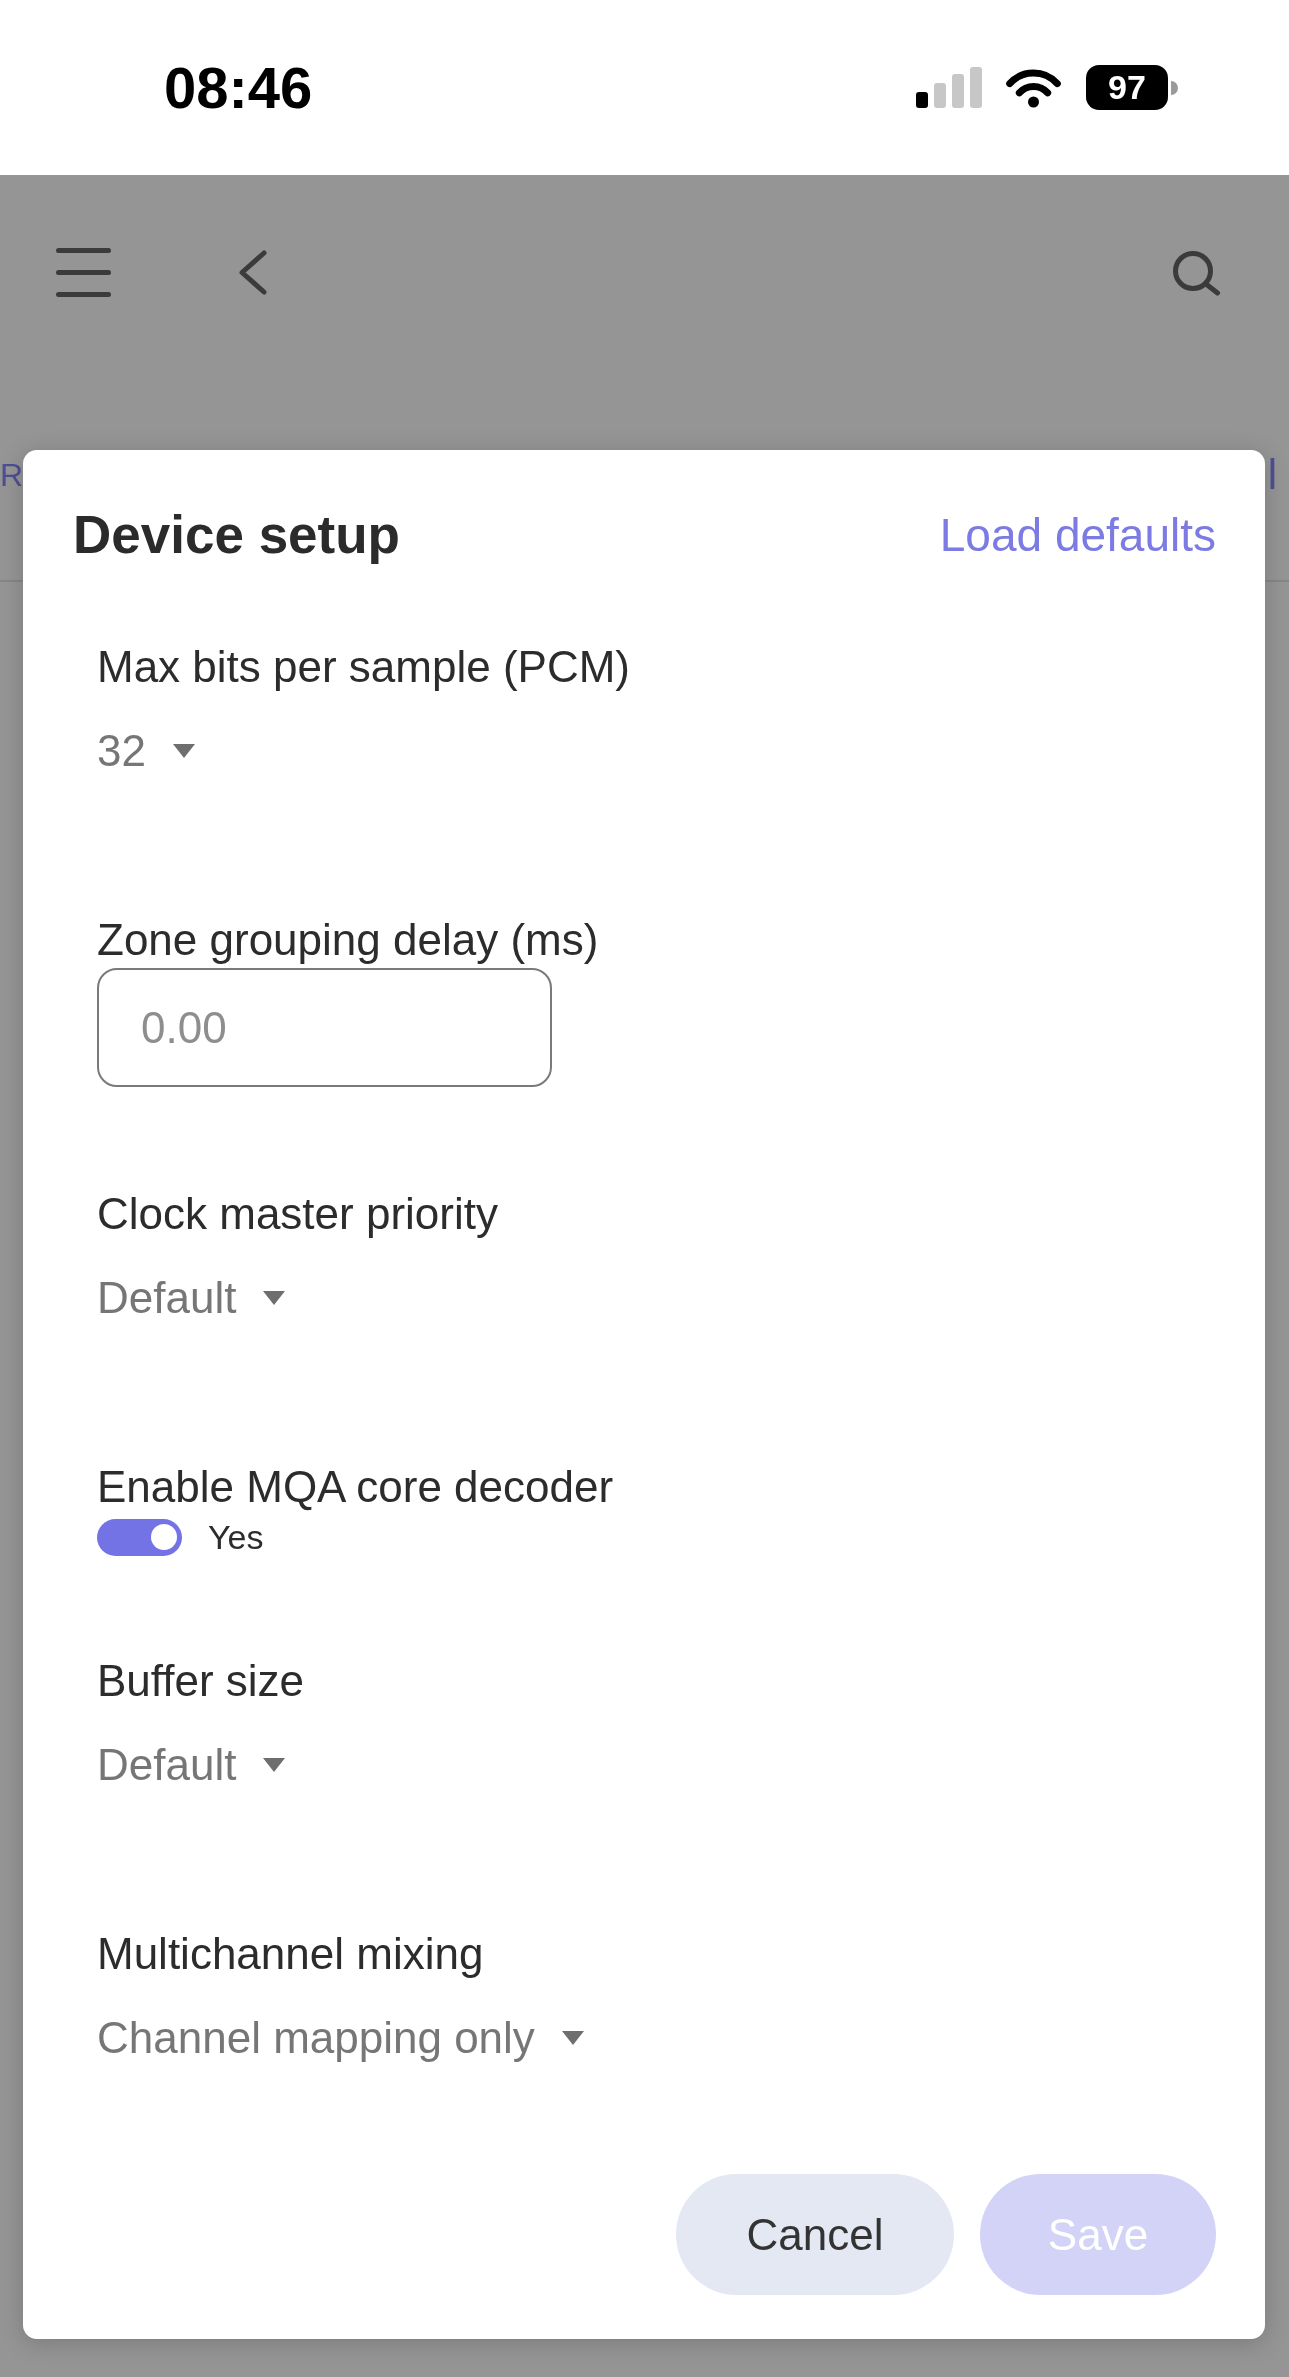 The height and width of the screenshot is (2377, 1289). Describe the element at coordinates (236, 1537) in the screenshot. I see `toggle-label: Yes` at that location.